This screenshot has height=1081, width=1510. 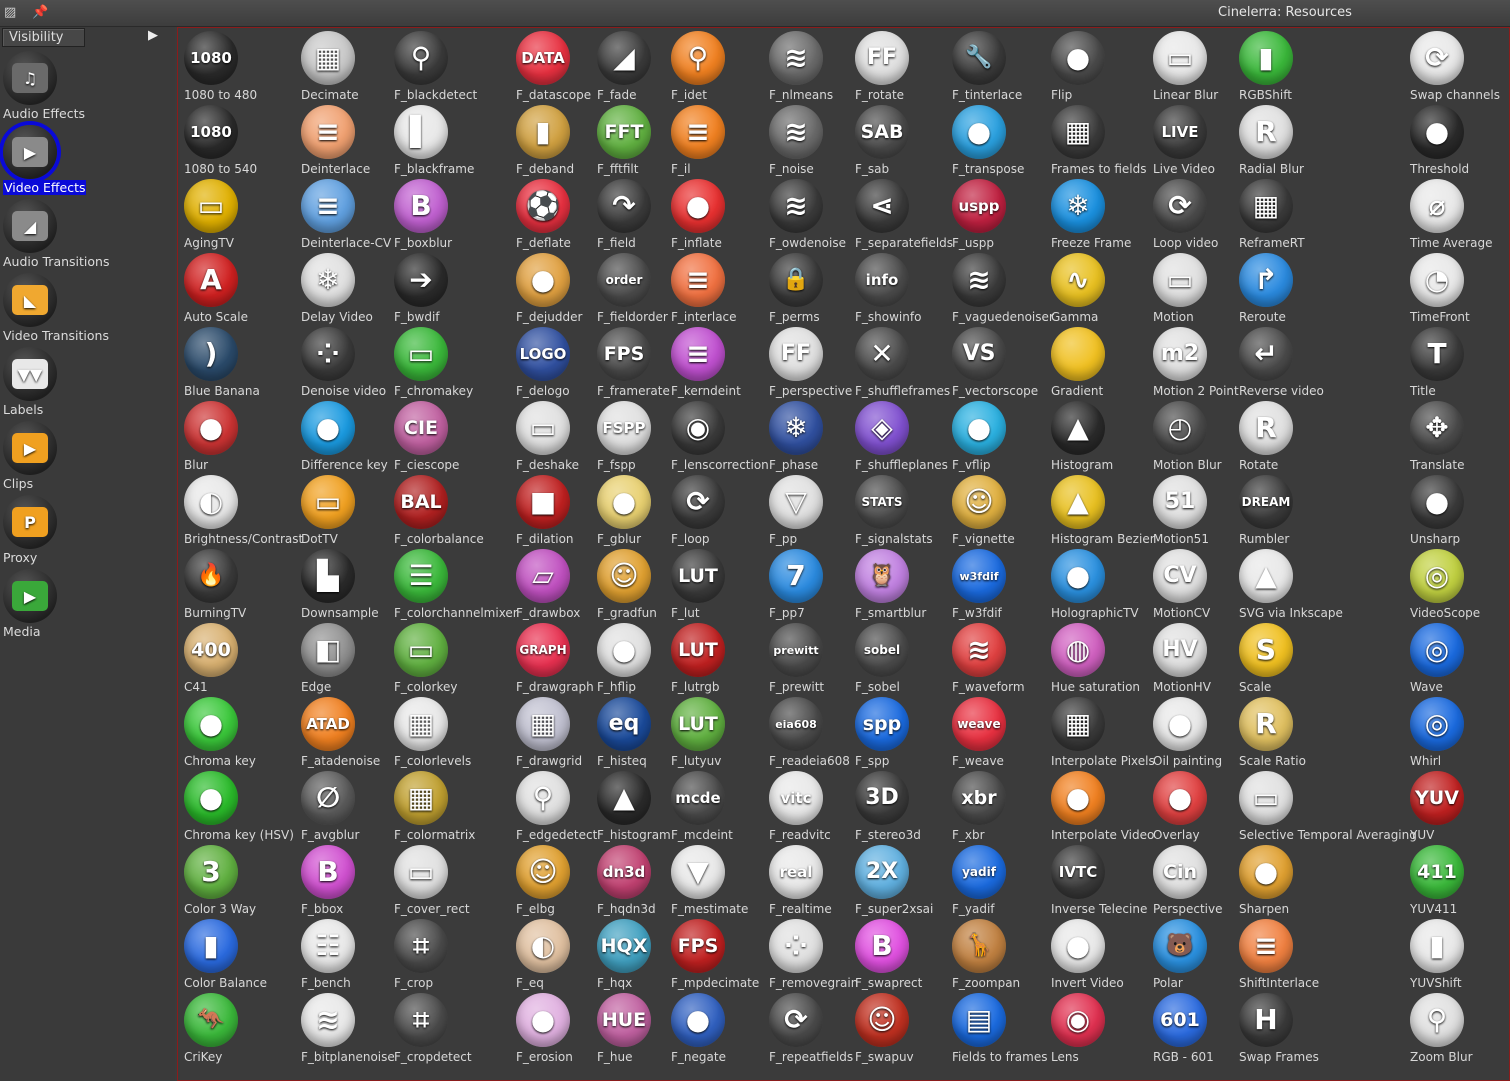 What do you see at coordinates (451, 66) in the screenshot?
I see `effect-item: ⚲ F_blackdetect` at bounding box center [451, 66].